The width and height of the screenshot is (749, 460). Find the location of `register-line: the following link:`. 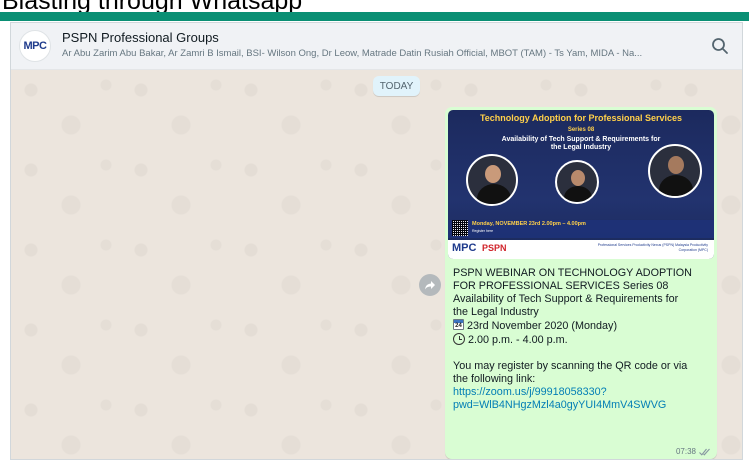

register-line: the following link: is located at coordinates (494, 379).